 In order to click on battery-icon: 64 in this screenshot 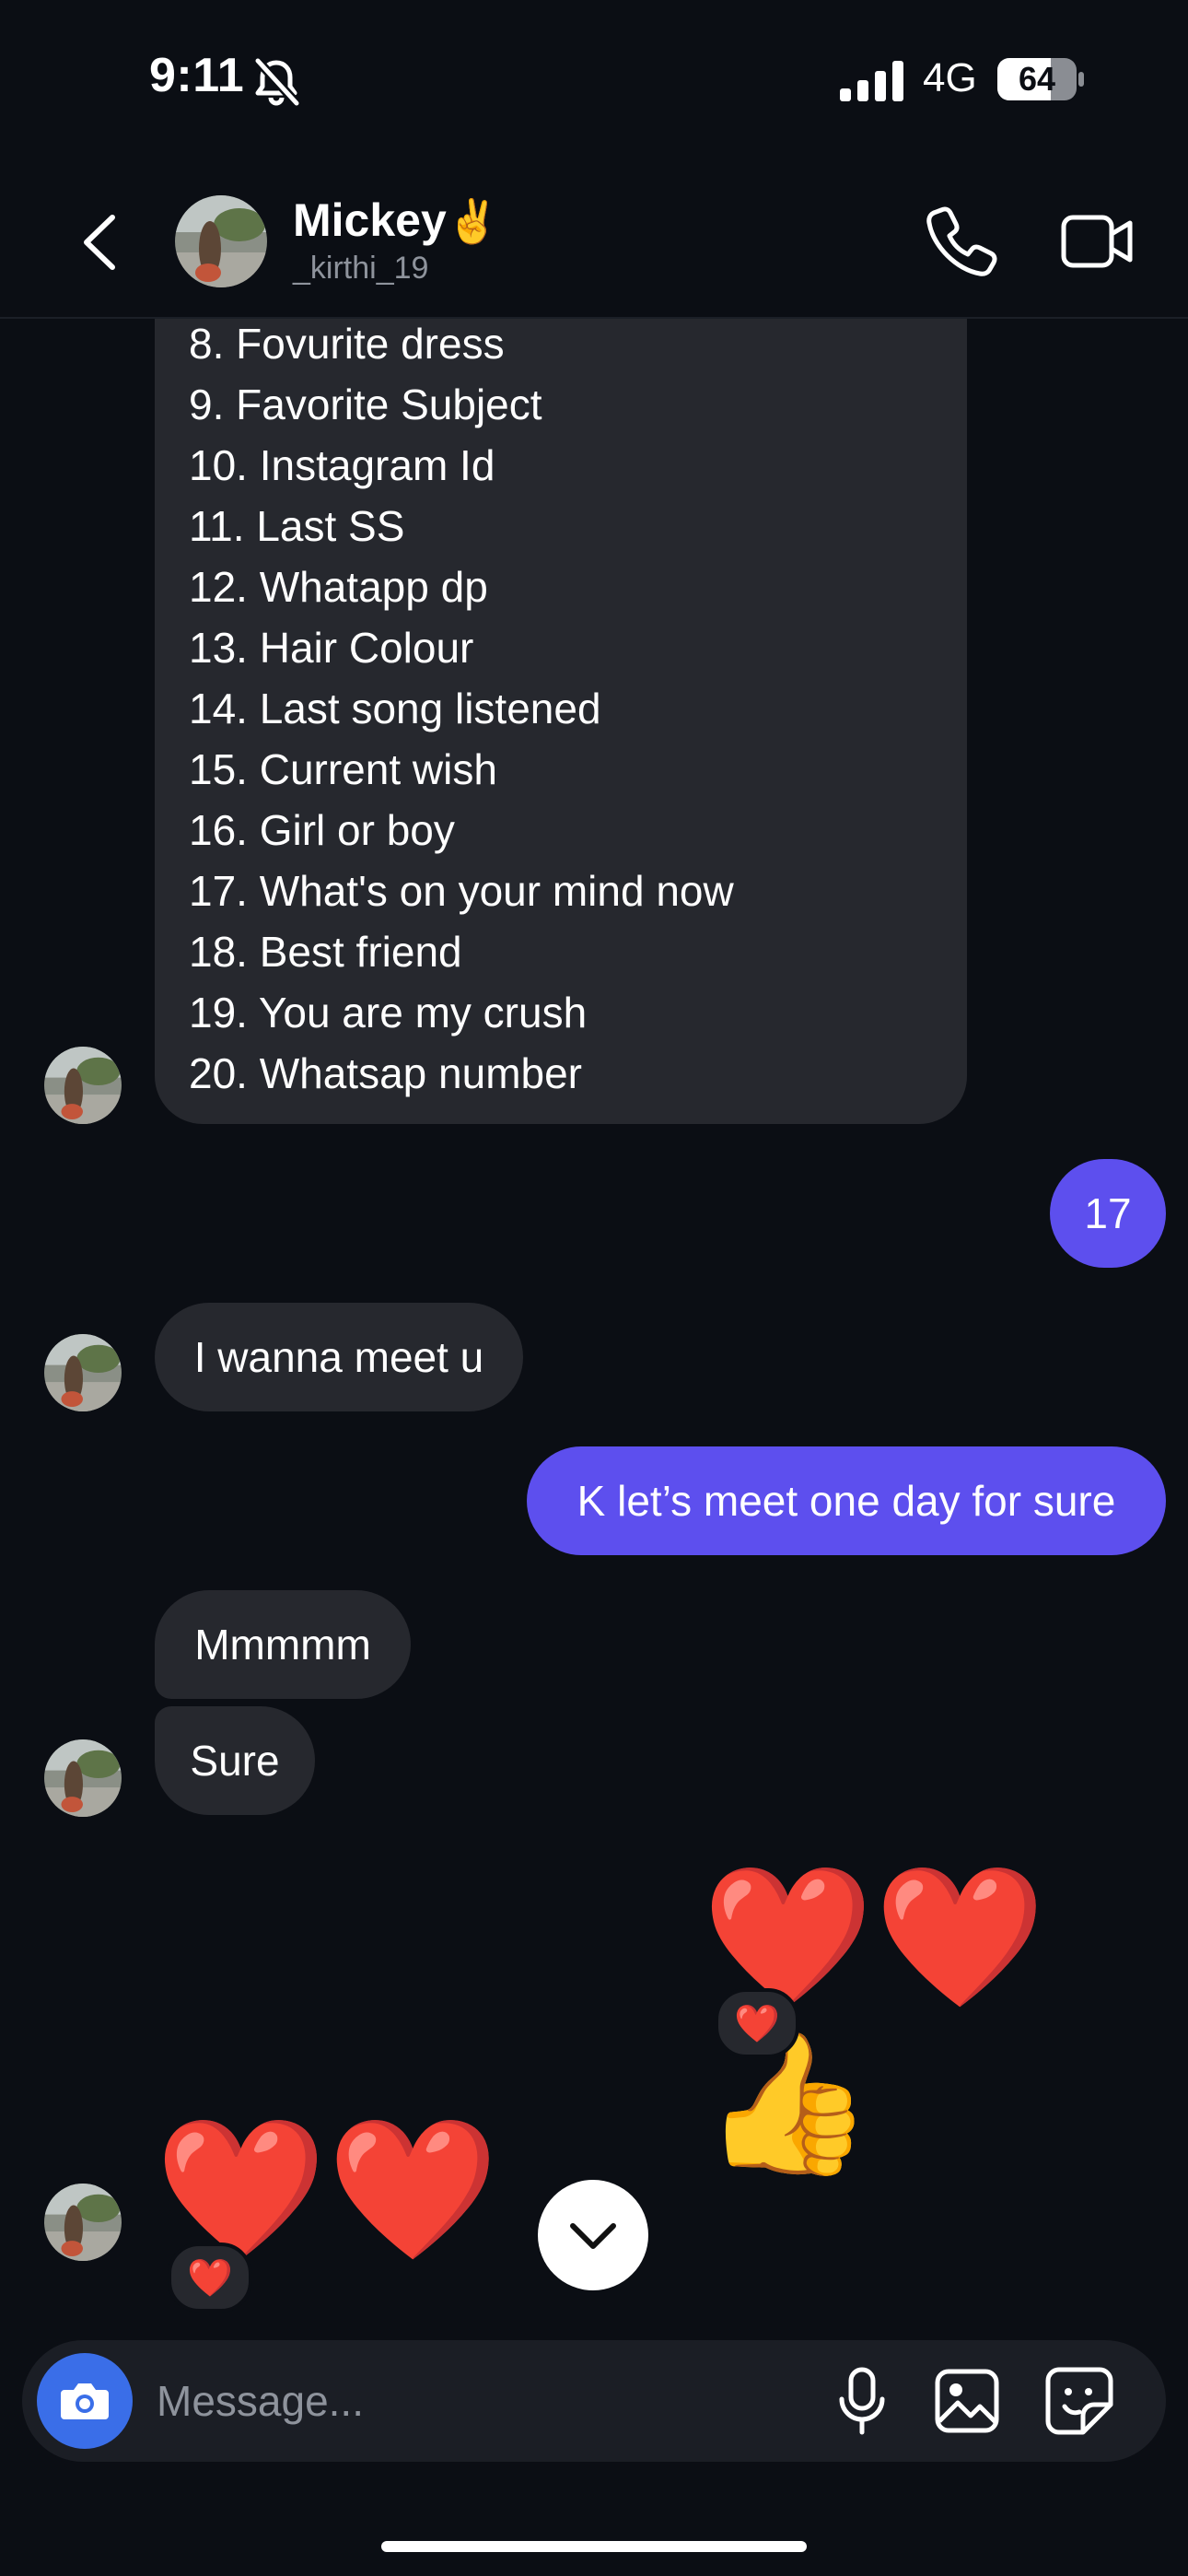, I will do `click(1040, 79)`.